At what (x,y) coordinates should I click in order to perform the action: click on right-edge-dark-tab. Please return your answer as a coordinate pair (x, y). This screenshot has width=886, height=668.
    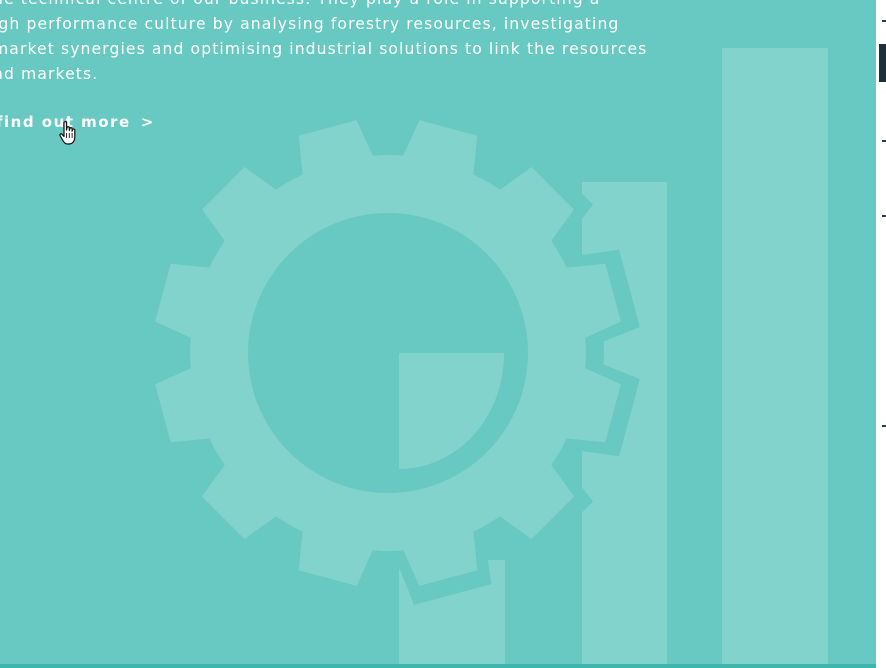
    Looking at the image, I should click on (882, 63).